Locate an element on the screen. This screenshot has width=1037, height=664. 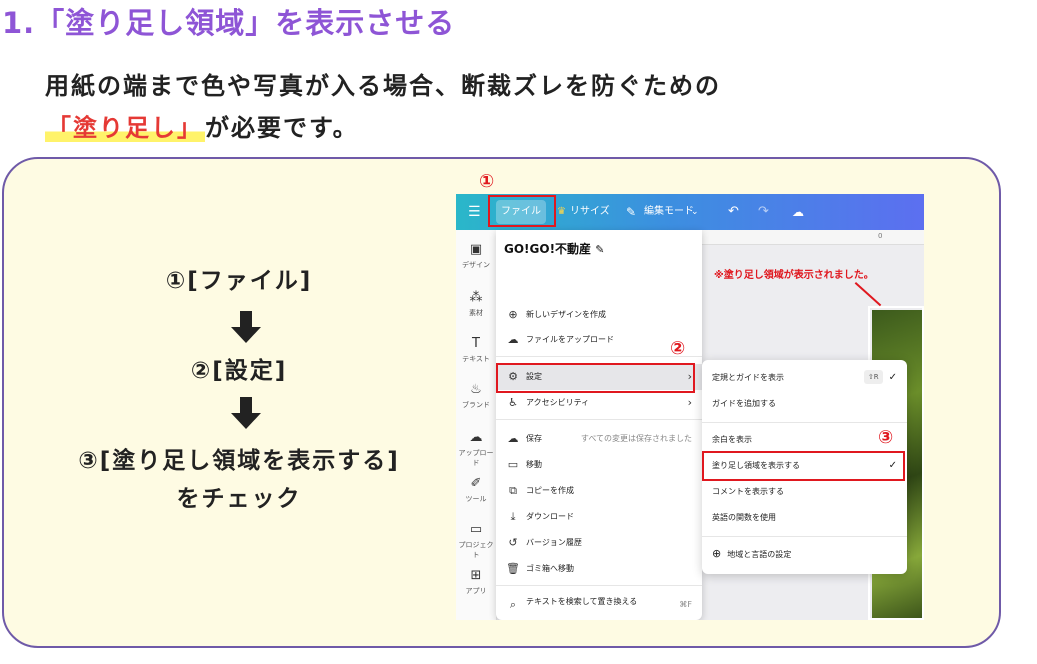
hamburger-icon: ☰ is located at coordinates (474, 212).